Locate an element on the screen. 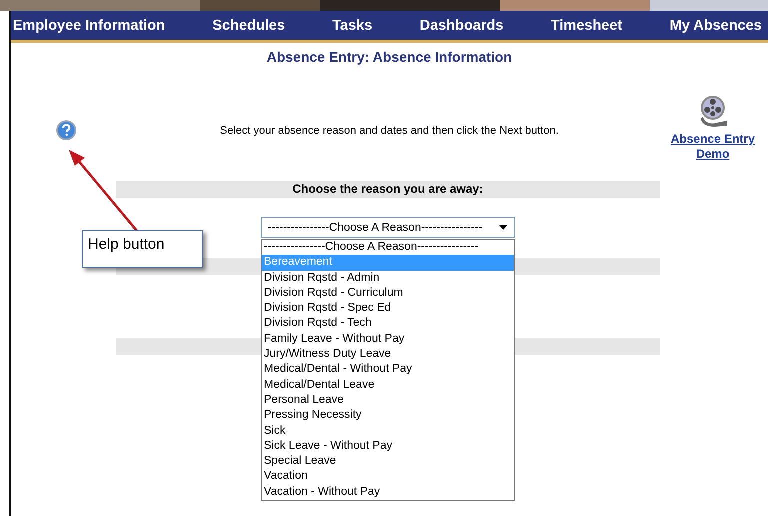 The height and width of the screenshot is (516, 768). nav-link: My Absences is located at coordinates (716, 26).